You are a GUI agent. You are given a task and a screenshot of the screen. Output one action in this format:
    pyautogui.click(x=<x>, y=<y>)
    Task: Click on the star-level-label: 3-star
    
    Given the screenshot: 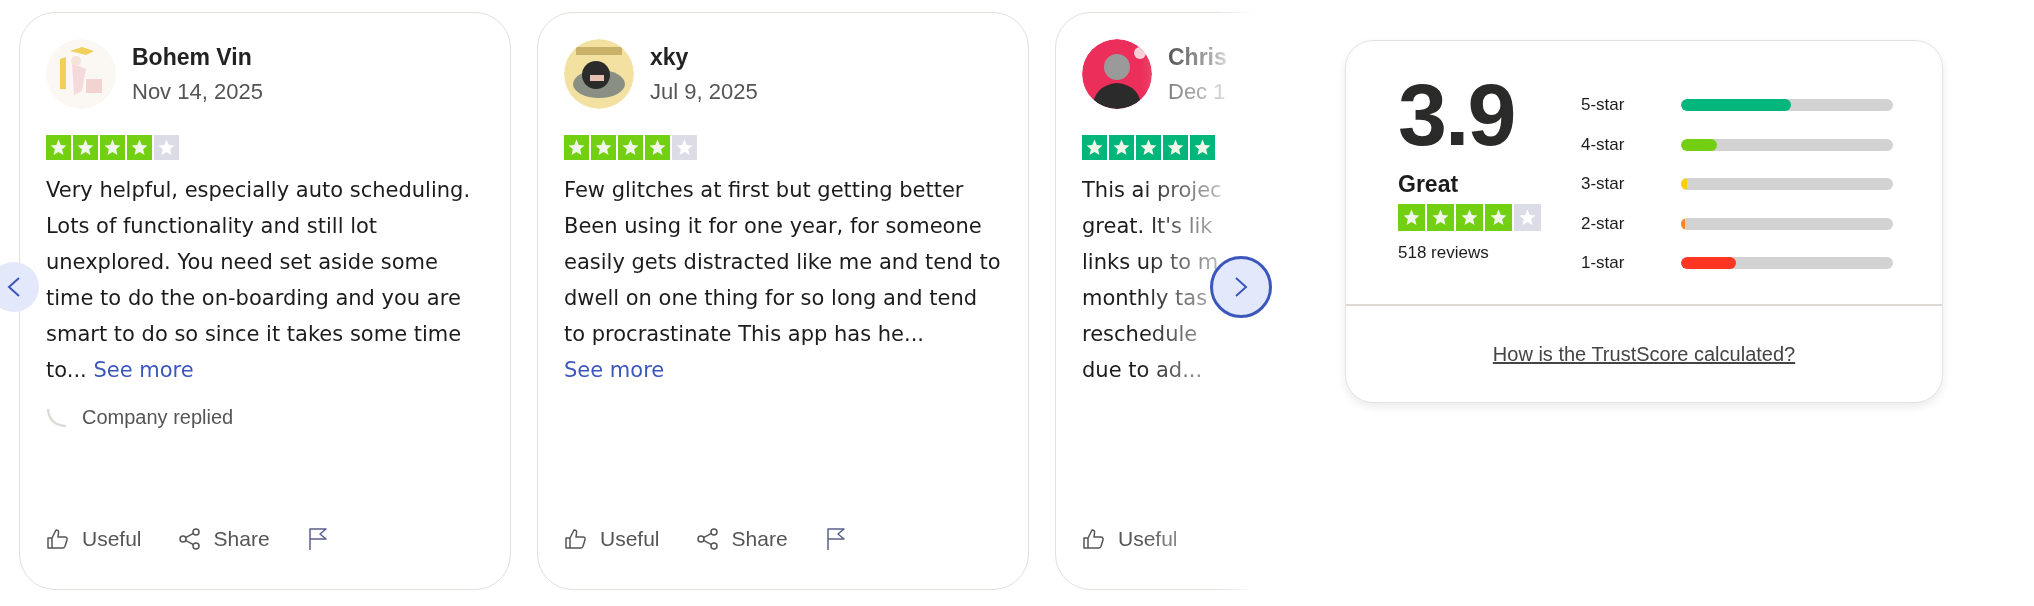 What is the action you would take?
    pyautogui.click(x=1603, y=184)
    